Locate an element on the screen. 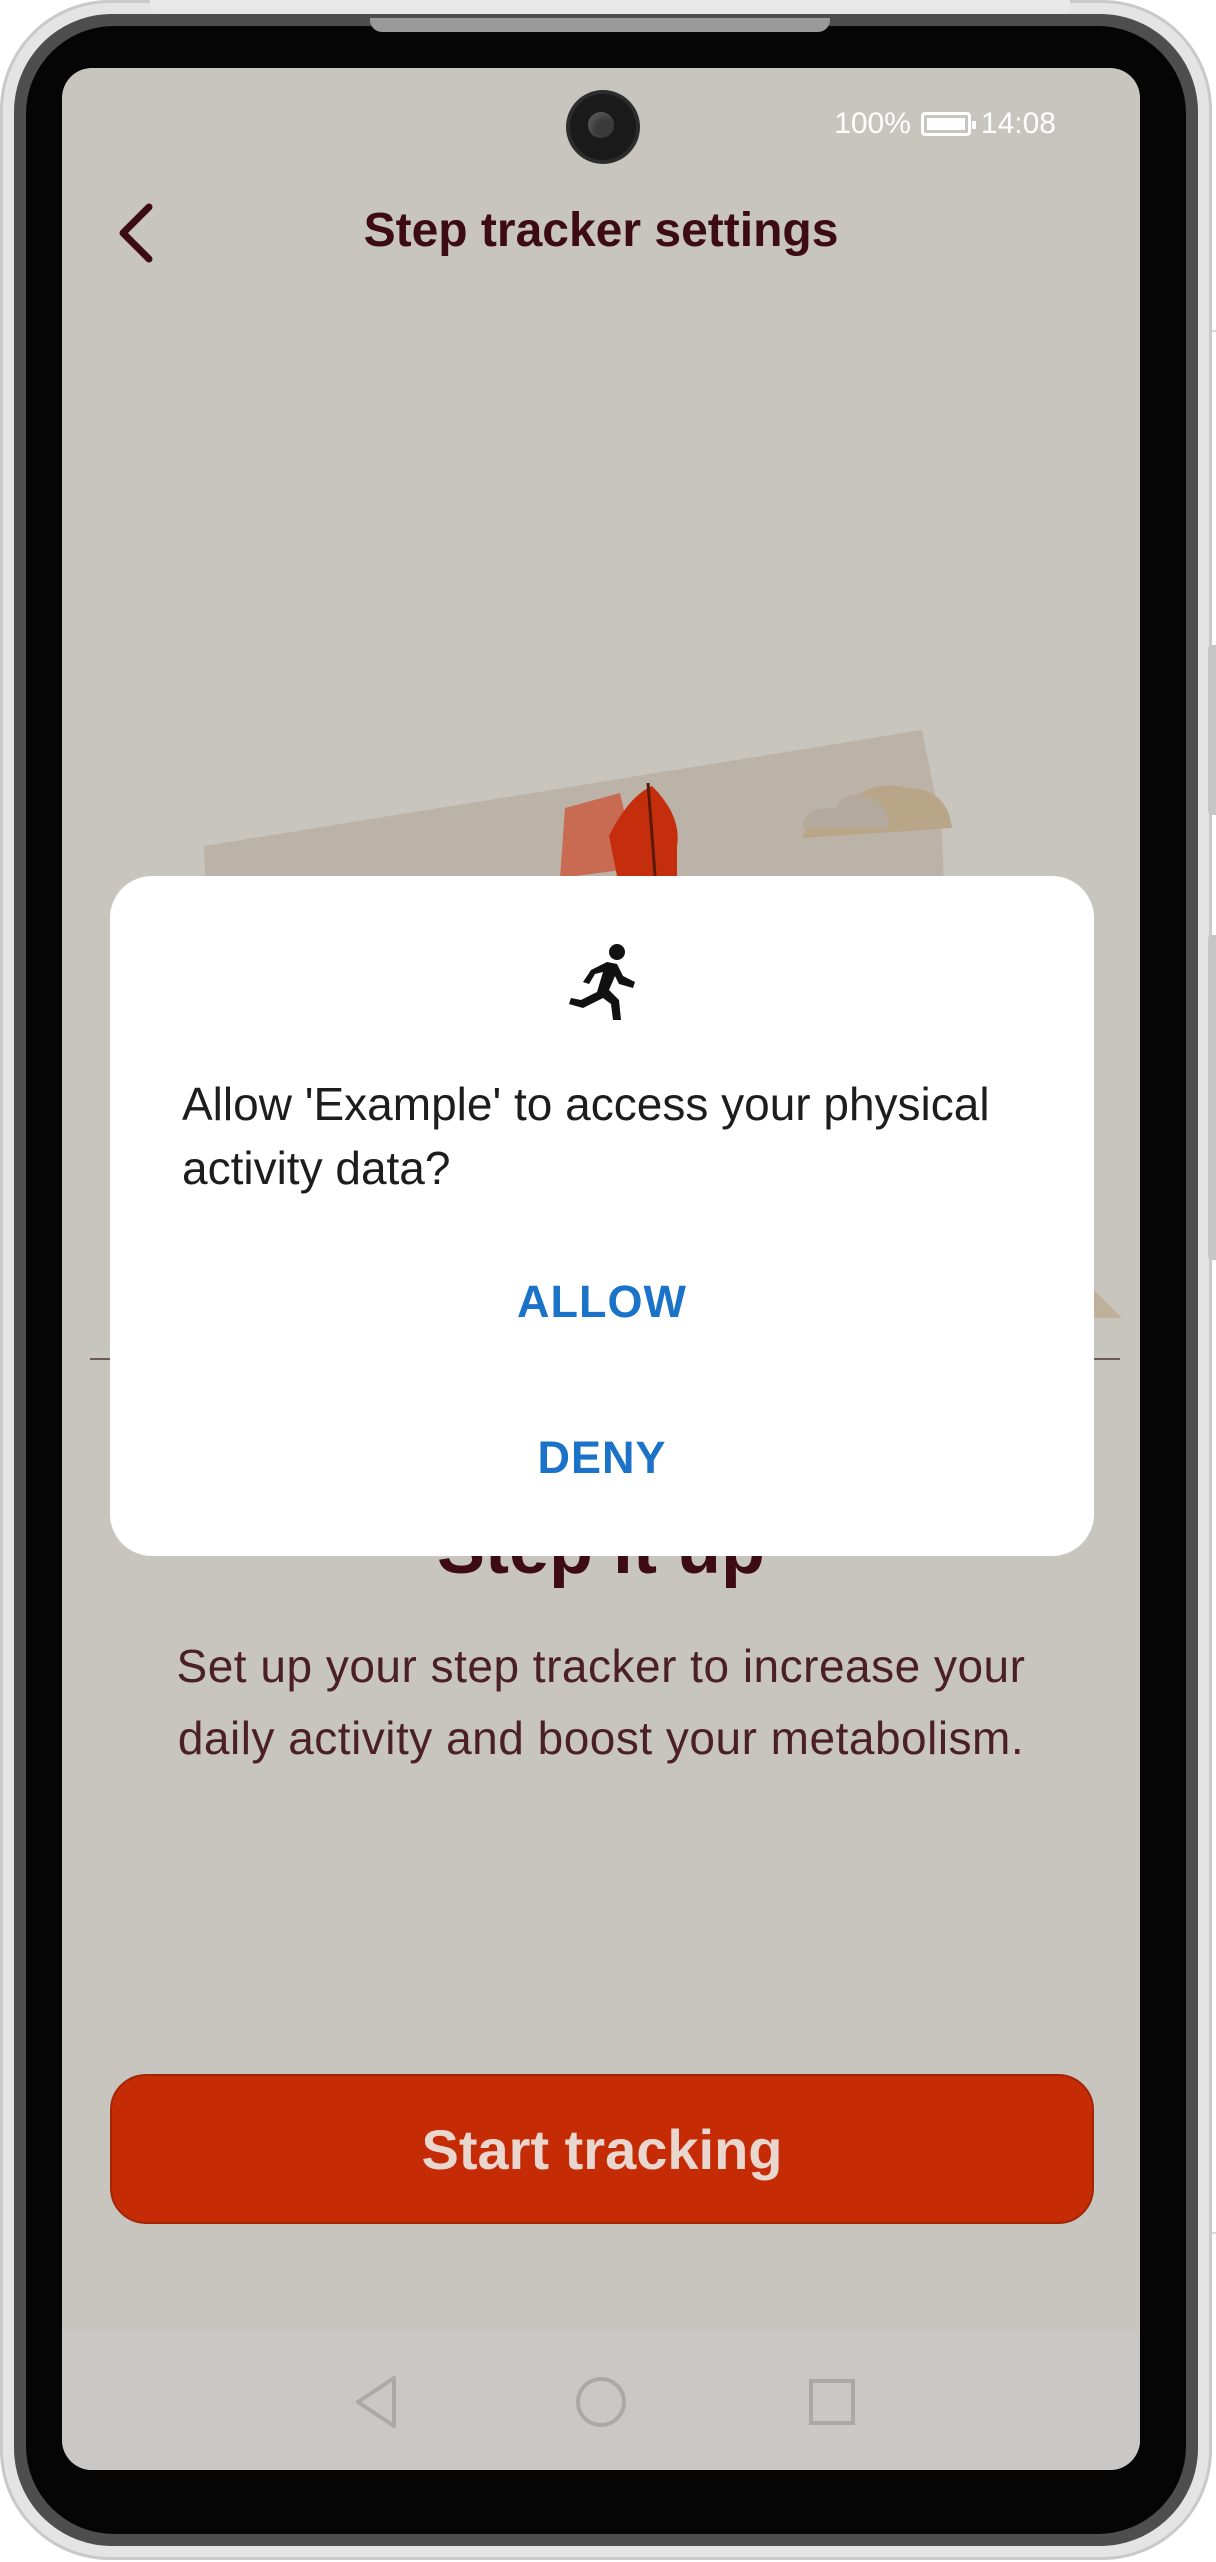 The width and height of the screenshot is (1216, 2562). status-time: 14:08 is located at coordinates (1018, 123).